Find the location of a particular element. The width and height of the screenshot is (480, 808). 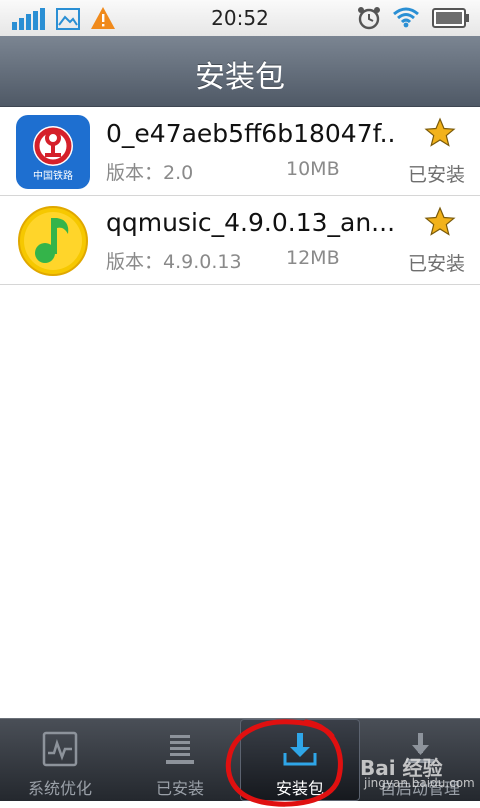

tab-startup-manager: 自启动管理 is located at coordinates (420, 760).